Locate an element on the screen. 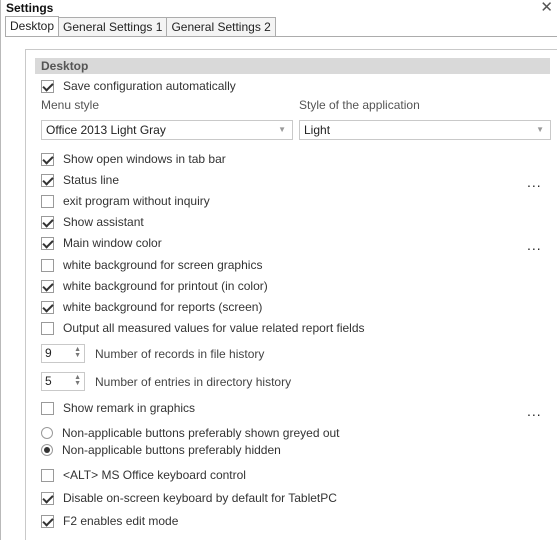 This screenshot has height=540, width=557. dir-history-spinner: 5 ▲ ▼ is located at coordinates (63, 381).